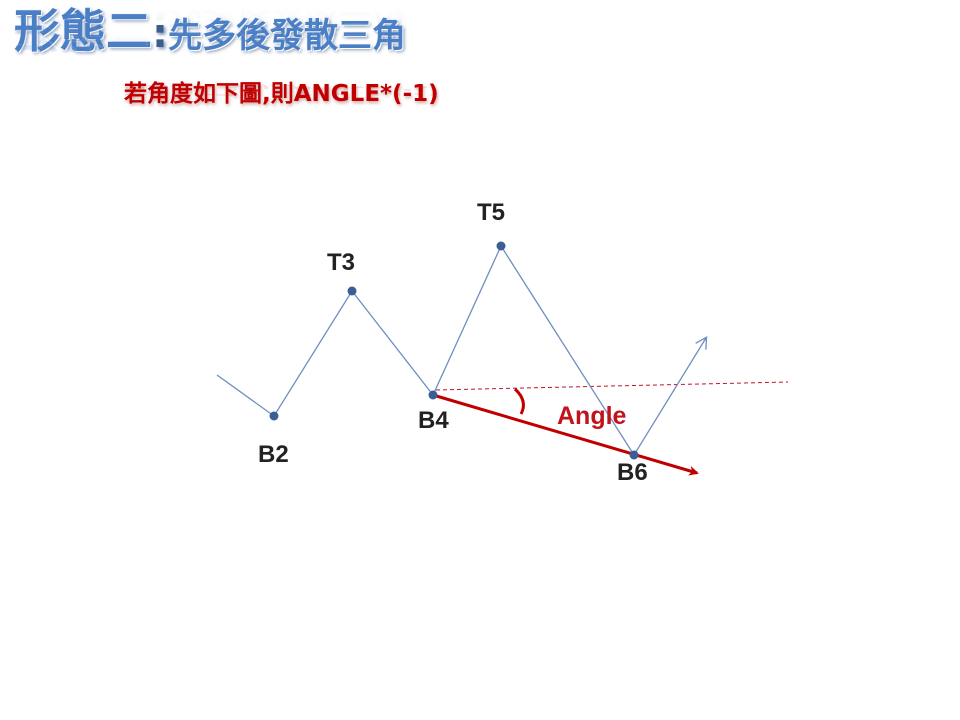 The height and width of the screenshot is (720, 960). What do you see at coordinates (612, 386) in the screenshot?
I see `reference-dashed-line` at bounding box center [612, 386].